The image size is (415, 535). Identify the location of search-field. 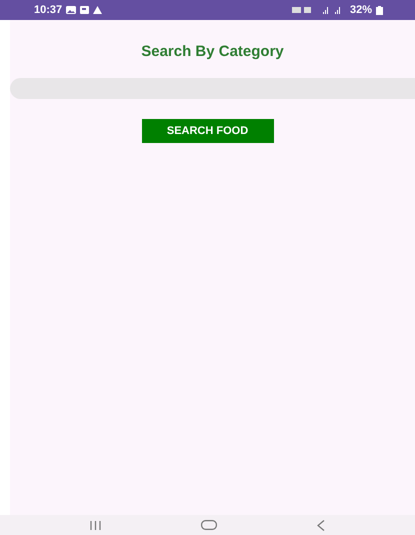
(212, 88).